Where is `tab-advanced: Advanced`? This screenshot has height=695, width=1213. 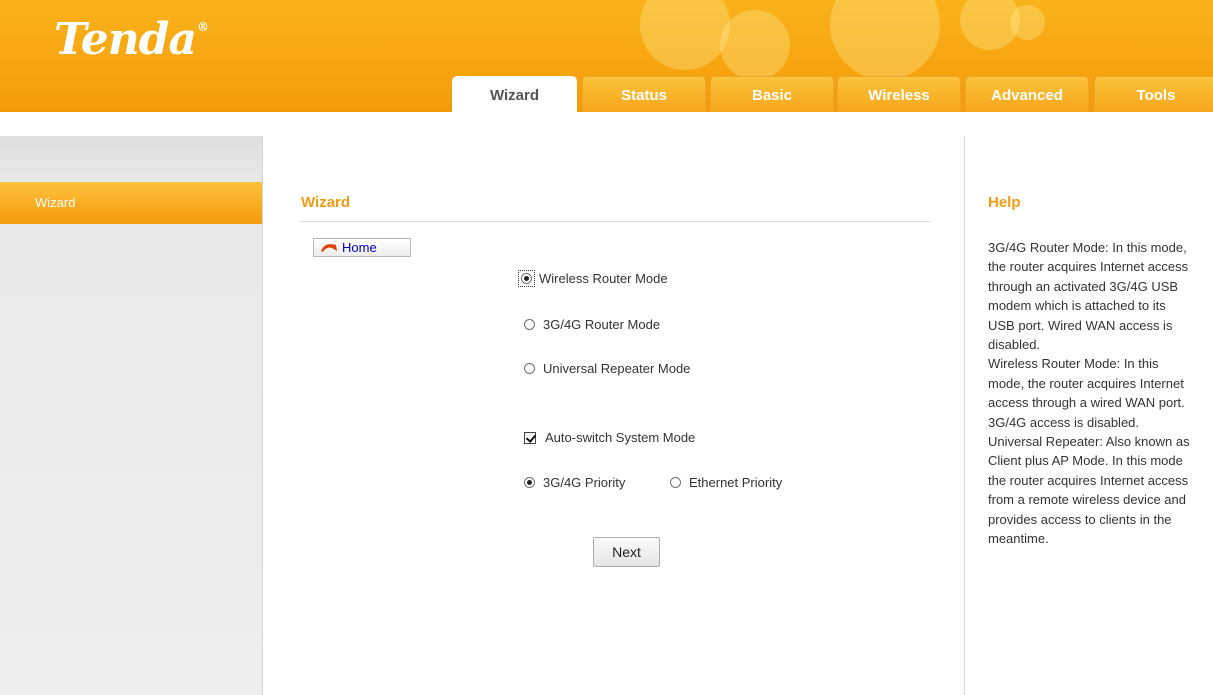 tab-advanced: Advanced is located at coordinates (1027, 94).